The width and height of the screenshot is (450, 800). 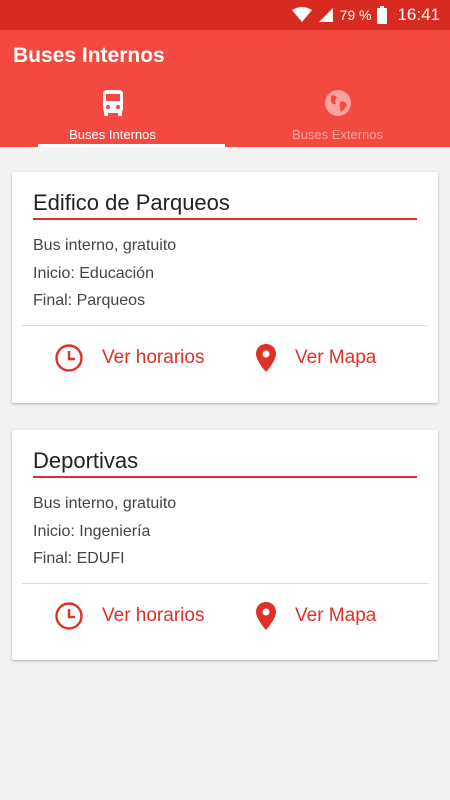 I want to click on signal-icon, so click(x=325, y=15).